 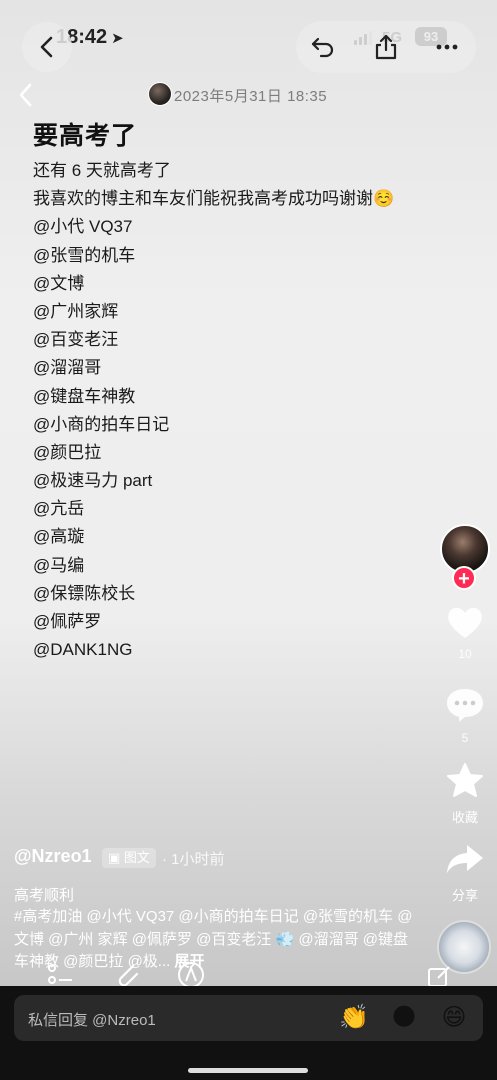 I want to click on grin-emoji-button: 😄, so click(x=454, y=1018).